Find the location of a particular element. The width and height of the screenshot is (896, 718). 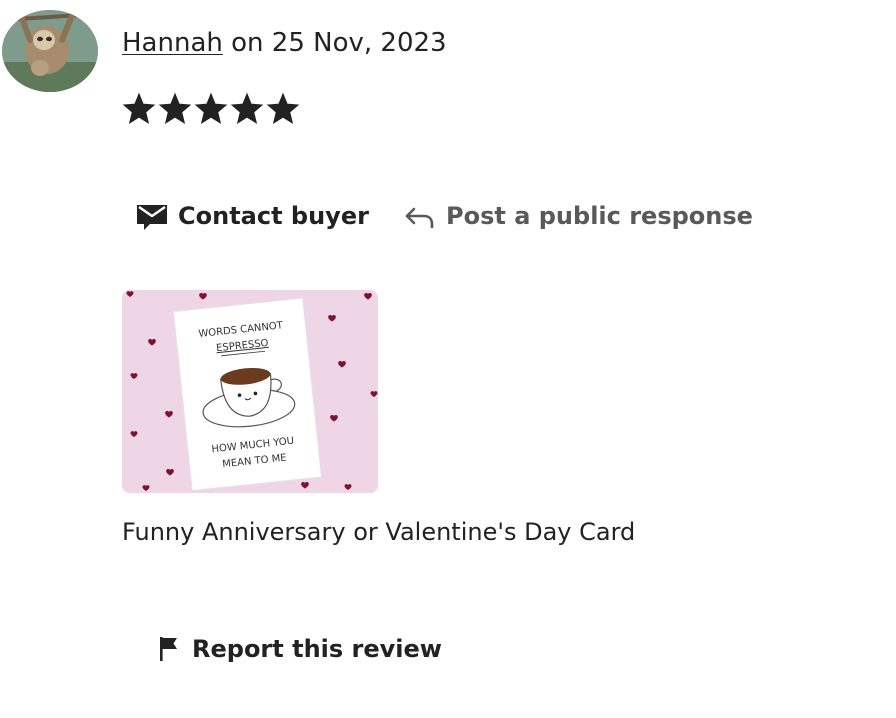

reviewer-name-link: Hannah is located at coordinates (172, 43).